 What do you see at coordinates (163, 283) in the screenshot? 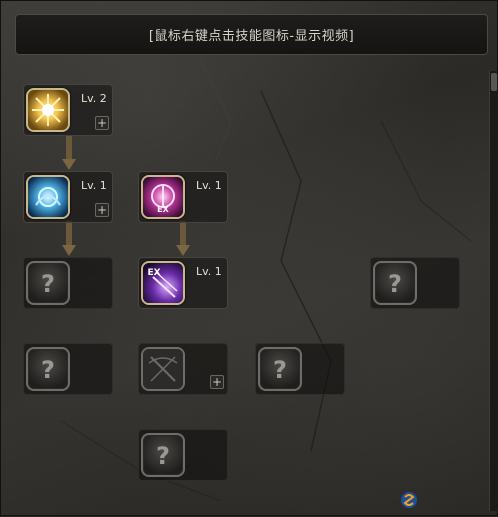
I see `ex-arrow-skill-icon: EX` at bounding box center [163, 283].